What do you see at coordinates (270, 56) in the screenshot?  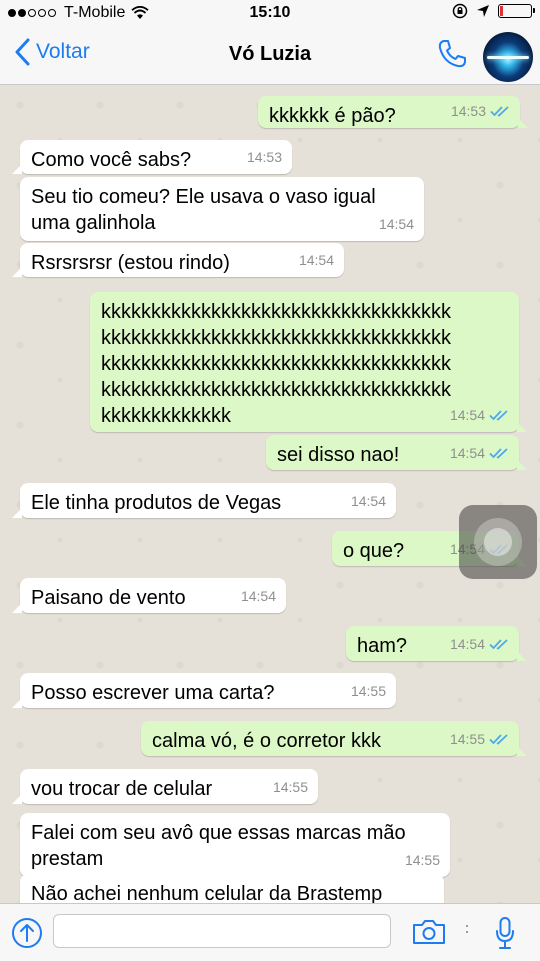 I see `chat-header: Voltar Vó Luzia` at bounding box center [270, 56].